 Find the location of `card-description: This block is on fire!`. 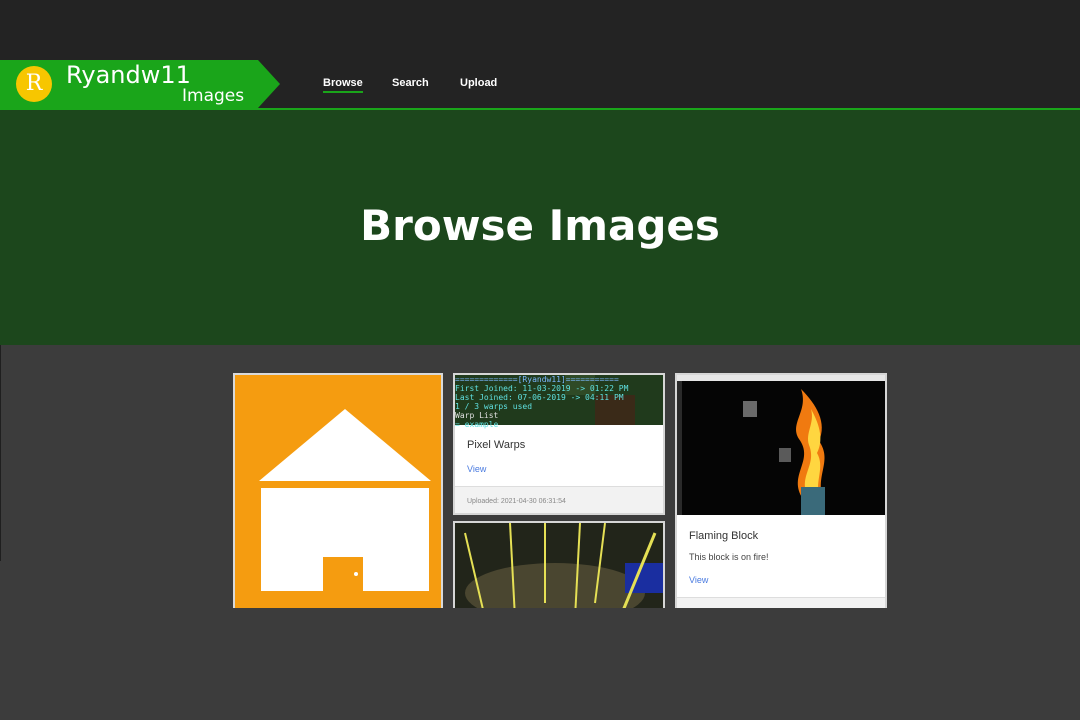

card-description: This block is on fire! is located at coordinates (729, 557).